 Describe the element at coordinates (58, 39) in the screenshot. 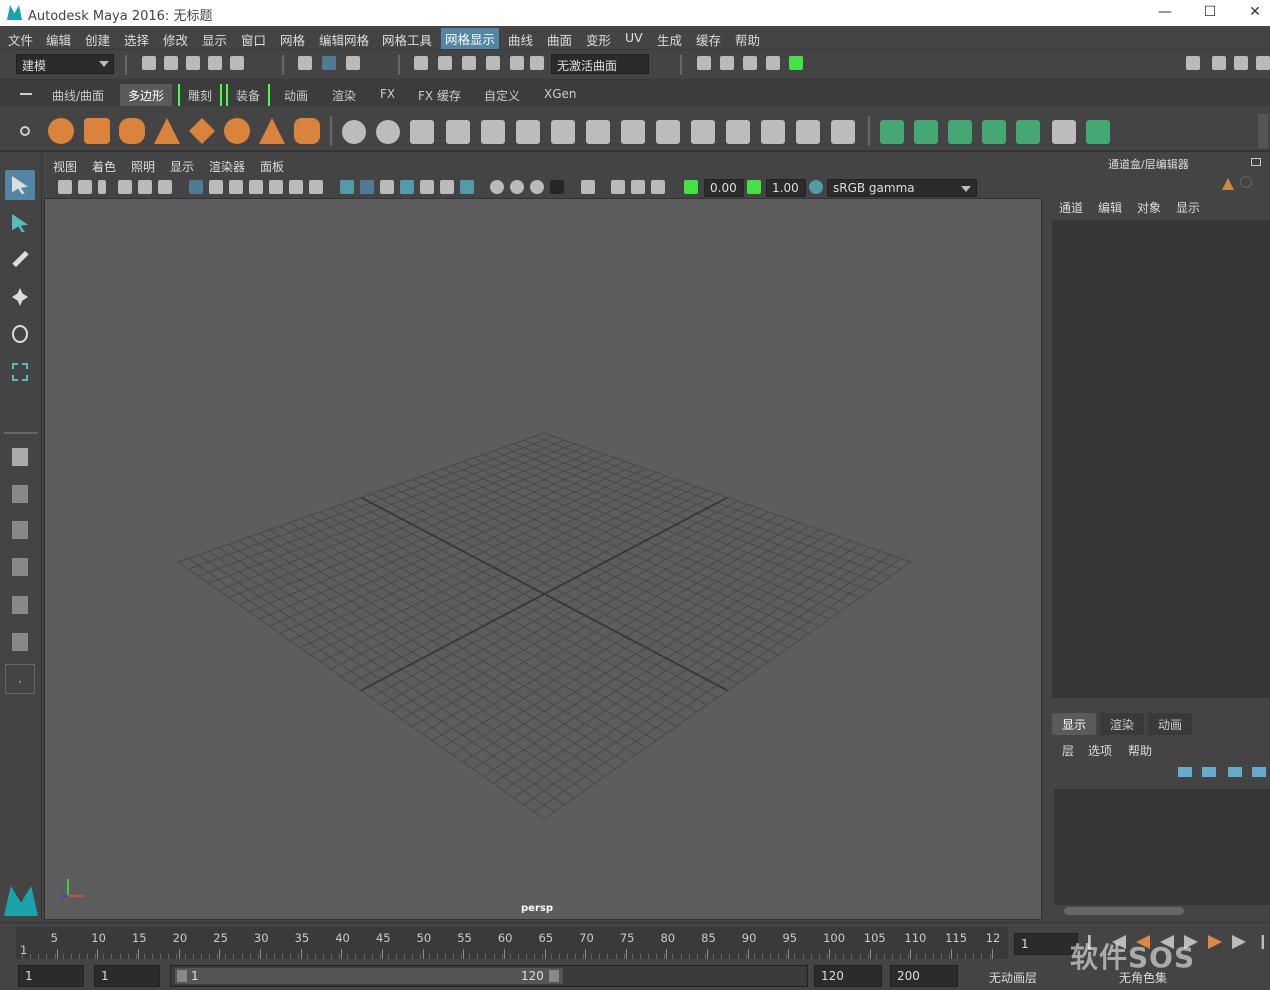

I see `menu-edit: 编辑` at that location.